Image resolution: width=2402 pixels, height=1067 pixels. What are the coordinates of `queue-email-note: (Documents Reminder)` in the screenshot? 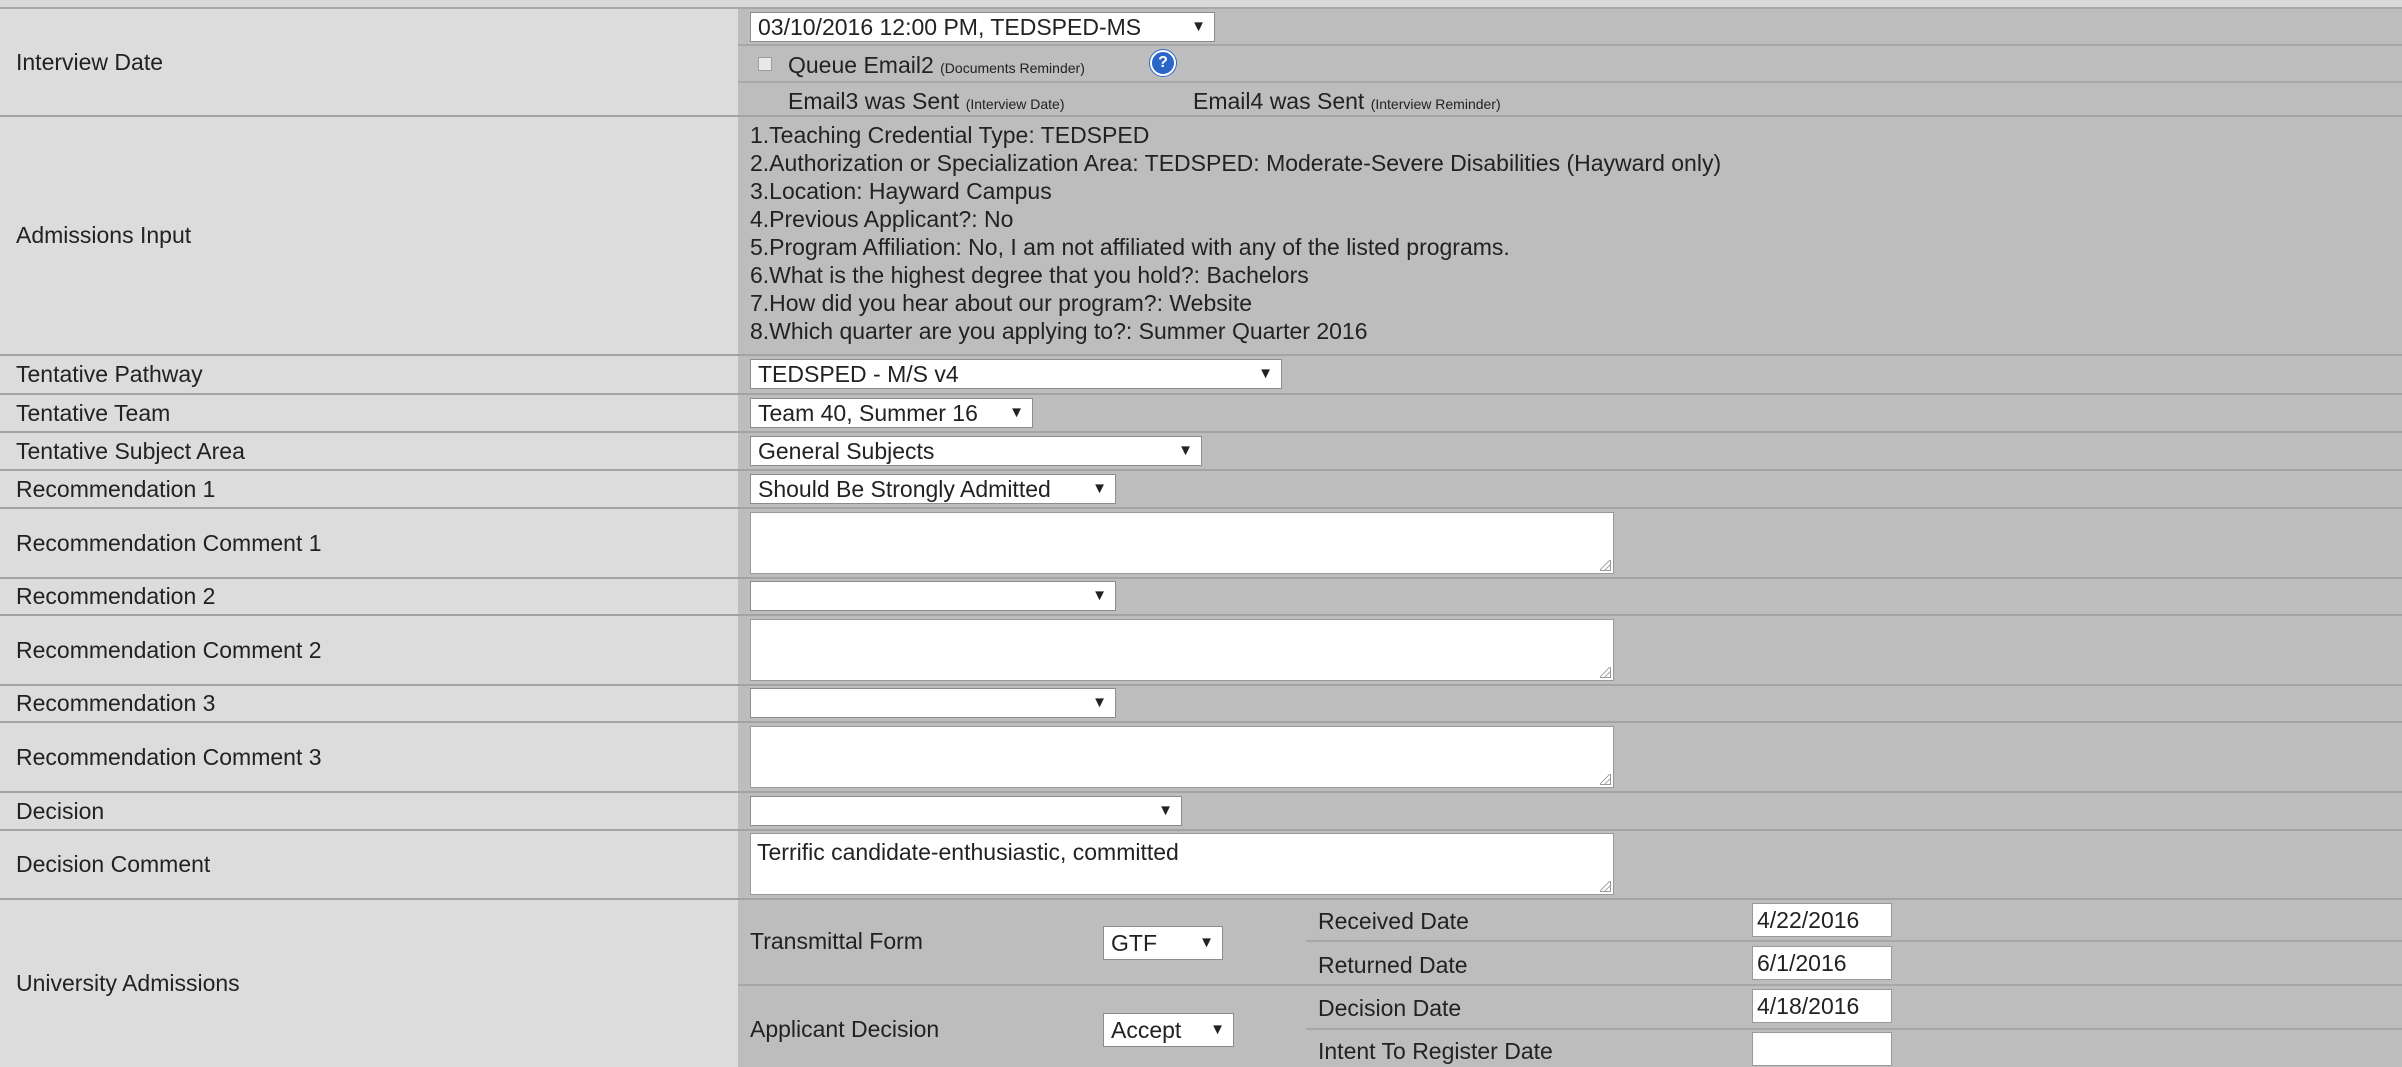 It's located at (1012, 68).